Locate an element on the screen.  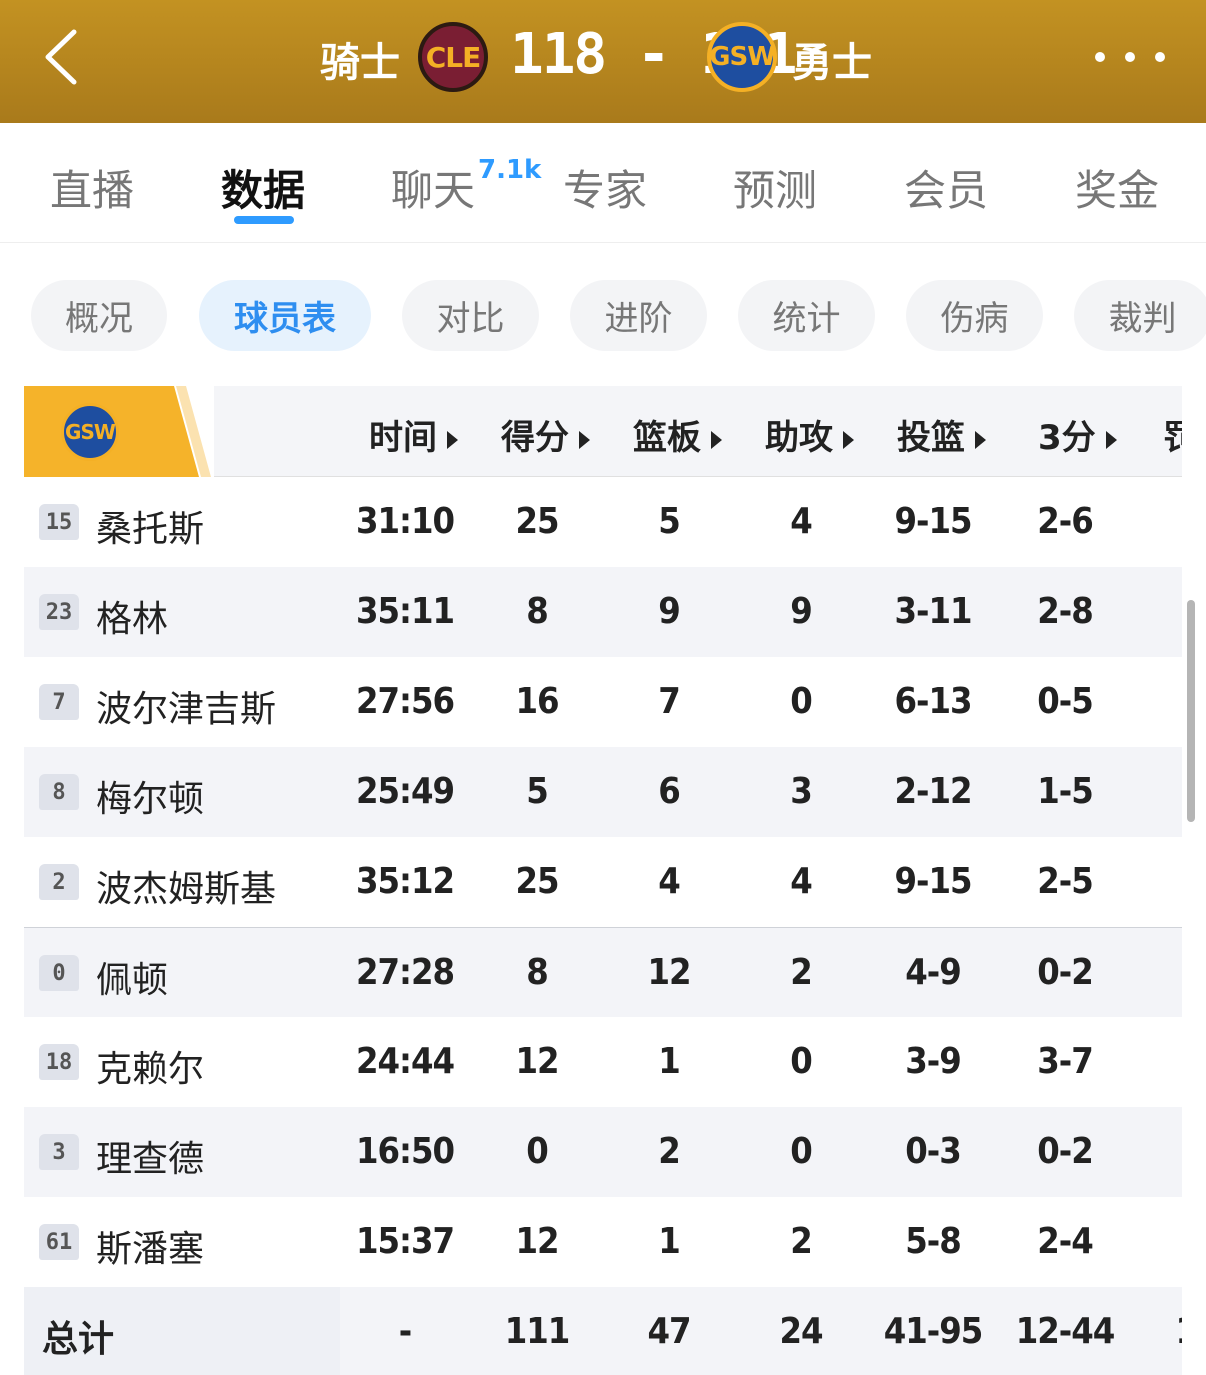
subtab-overview: 概况 is located at coordinates (99, 315).